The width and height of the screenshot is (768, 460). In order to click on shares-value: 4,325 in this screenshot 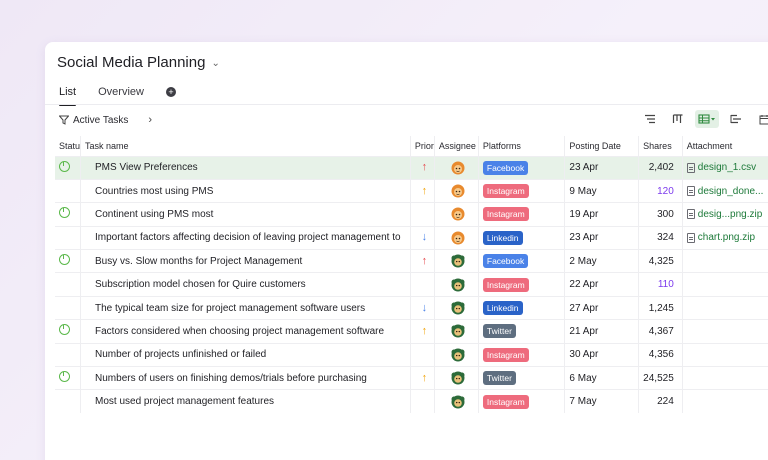, I will do `click(660, 261)`.